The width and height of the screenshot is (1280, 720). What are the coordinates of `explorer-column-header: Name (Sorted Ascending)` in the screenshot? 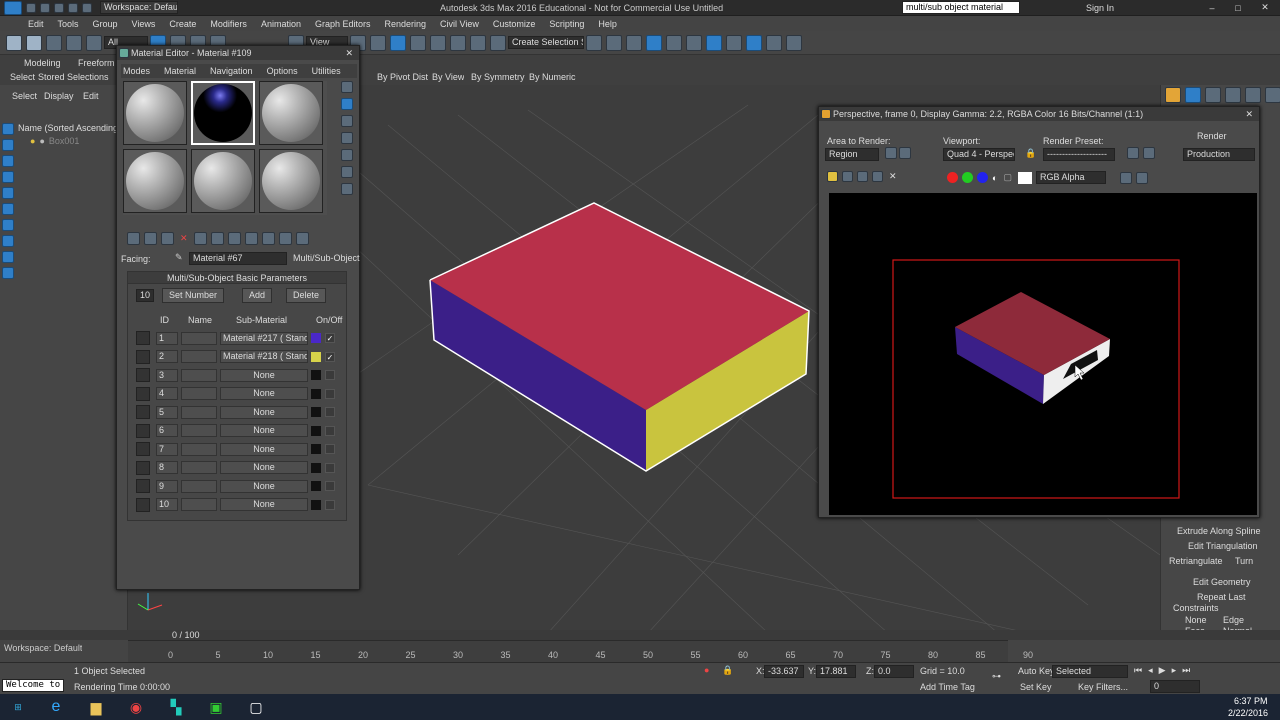 It's located at (69, 128).